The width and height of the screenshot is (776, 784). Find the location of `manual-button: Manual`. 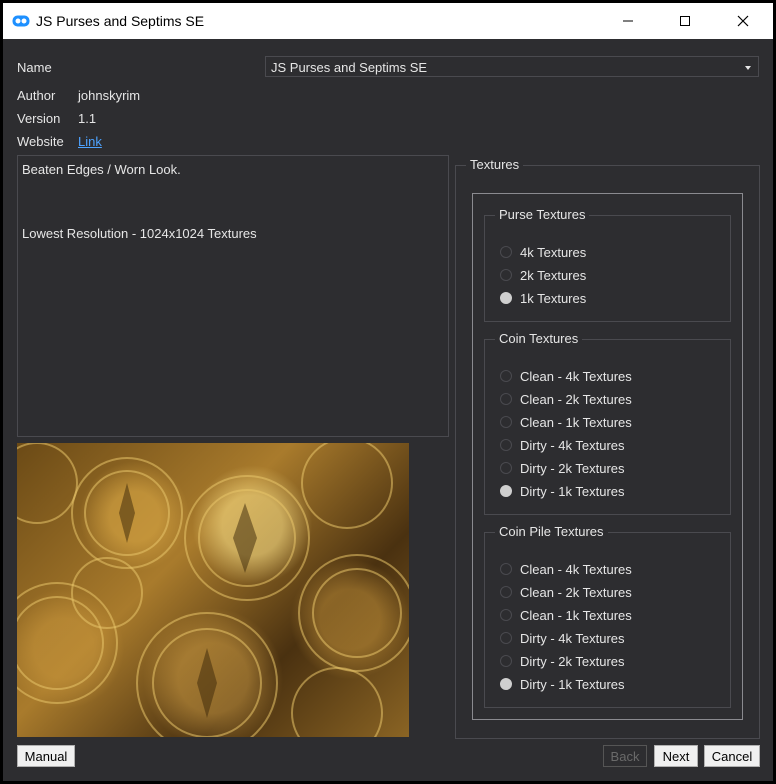

manual-button: Manual is located at coordinates (46, 756).